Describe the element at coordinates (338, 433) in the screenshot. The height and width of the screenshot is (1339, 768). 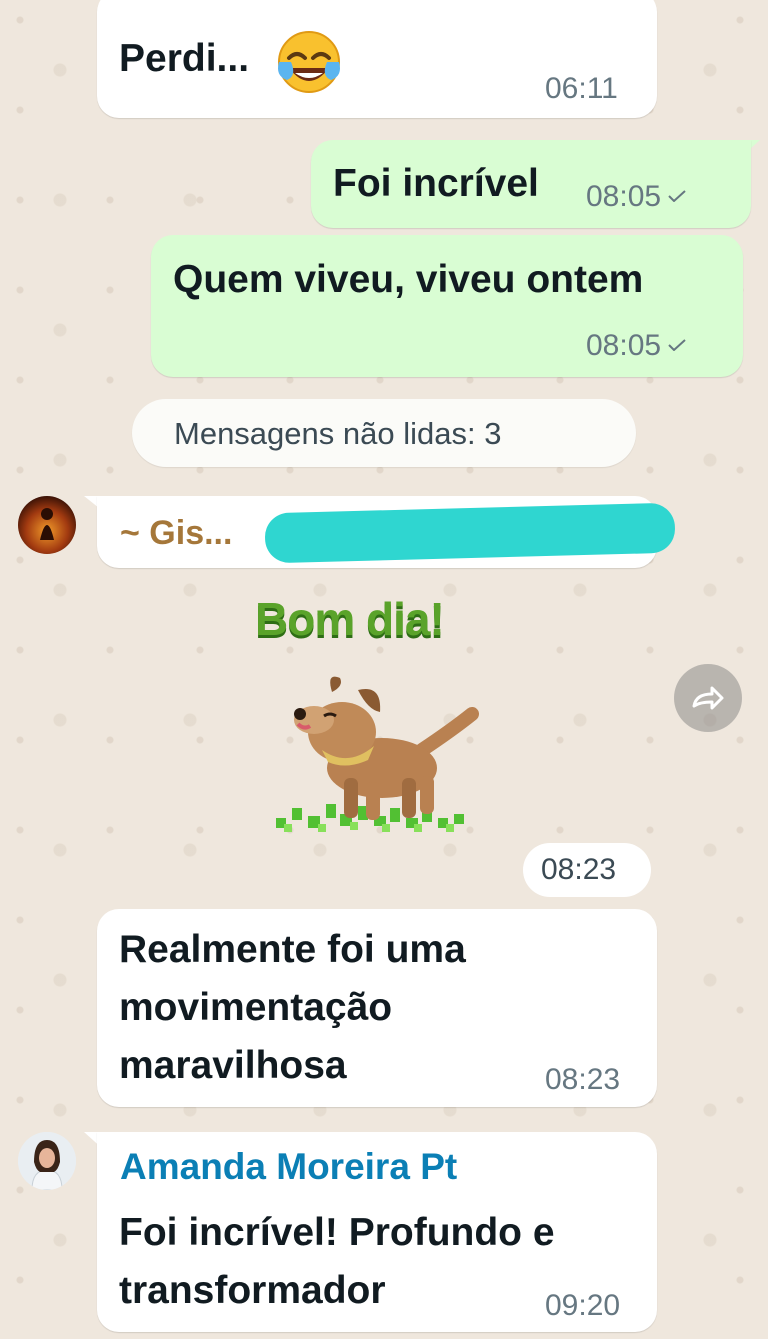
I see `unread-messages-label: Mensagens não lidas: 3` at that location.